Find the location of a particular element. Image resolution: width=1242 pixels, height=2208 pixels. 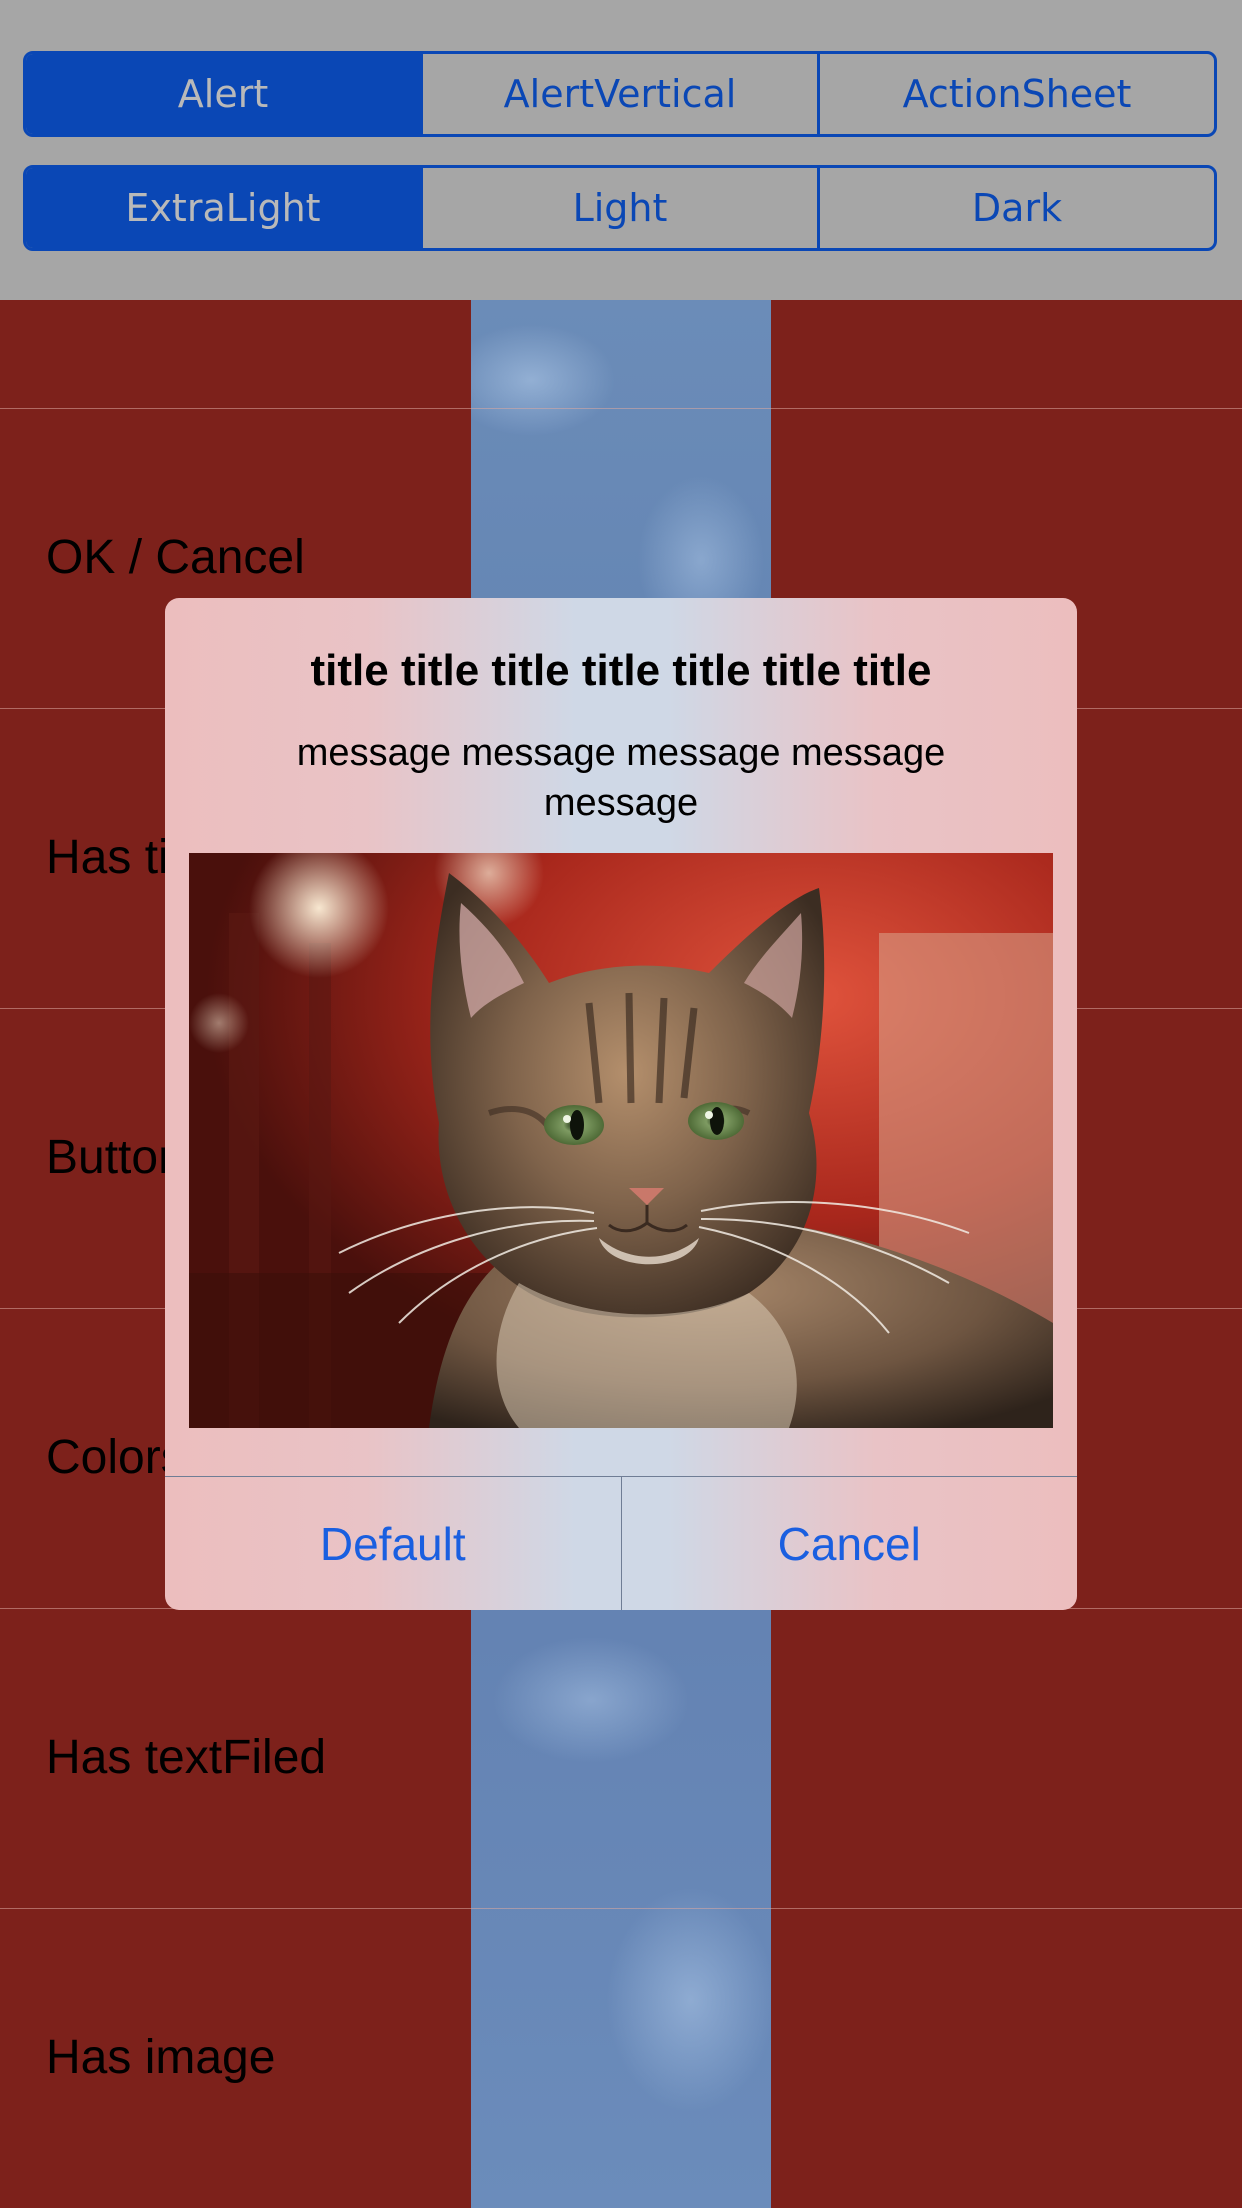

segment-light: Light is located at coordinates (618, 208).